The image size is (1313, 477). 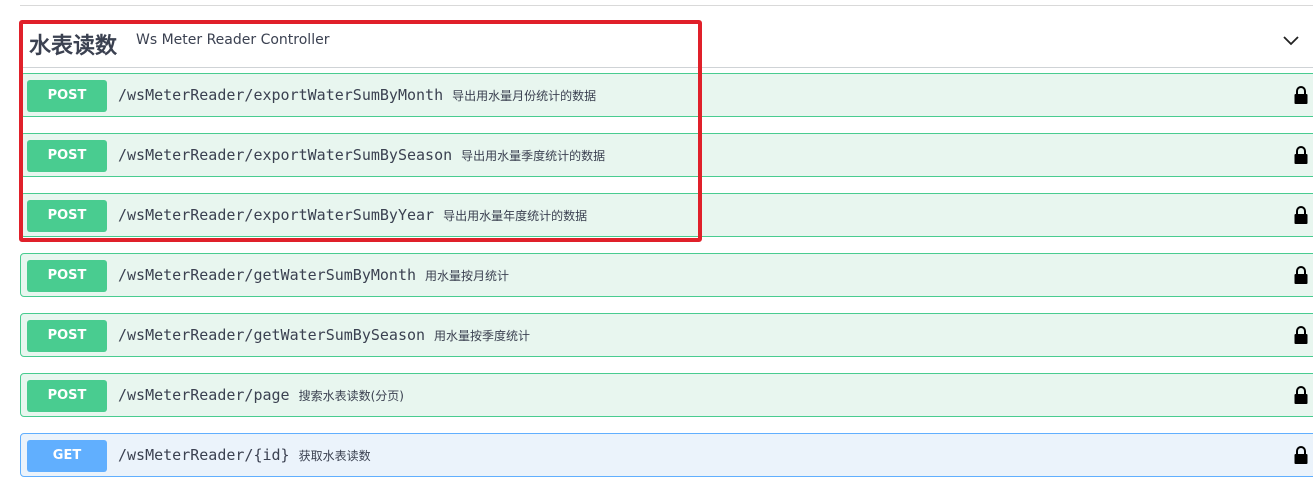 I want to click on operation-path-line: /wsMeterReader/getWaterSumByMonth 用水量按月统计, so click(x=313, y=275).